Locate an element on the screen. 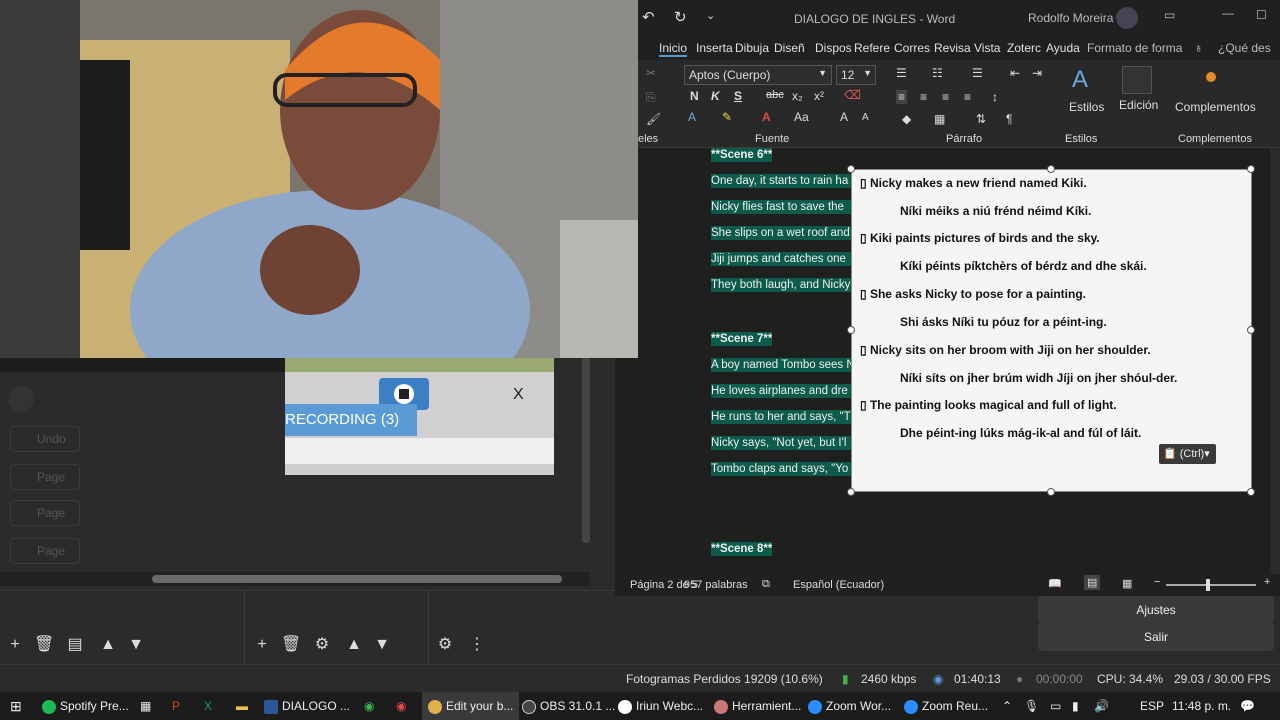 This screenshot has width=1280, height=720. change-case-icon: Aa is located at coordinates (801, 117).